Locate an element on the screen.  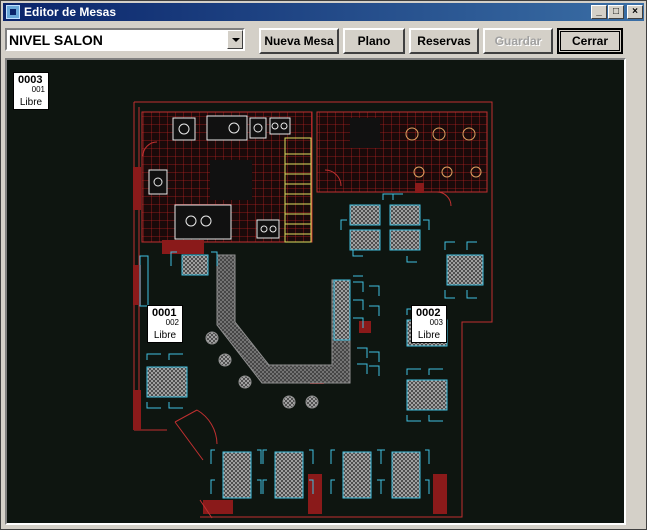
chevron-down-icon is located at coordinates (235, 39).